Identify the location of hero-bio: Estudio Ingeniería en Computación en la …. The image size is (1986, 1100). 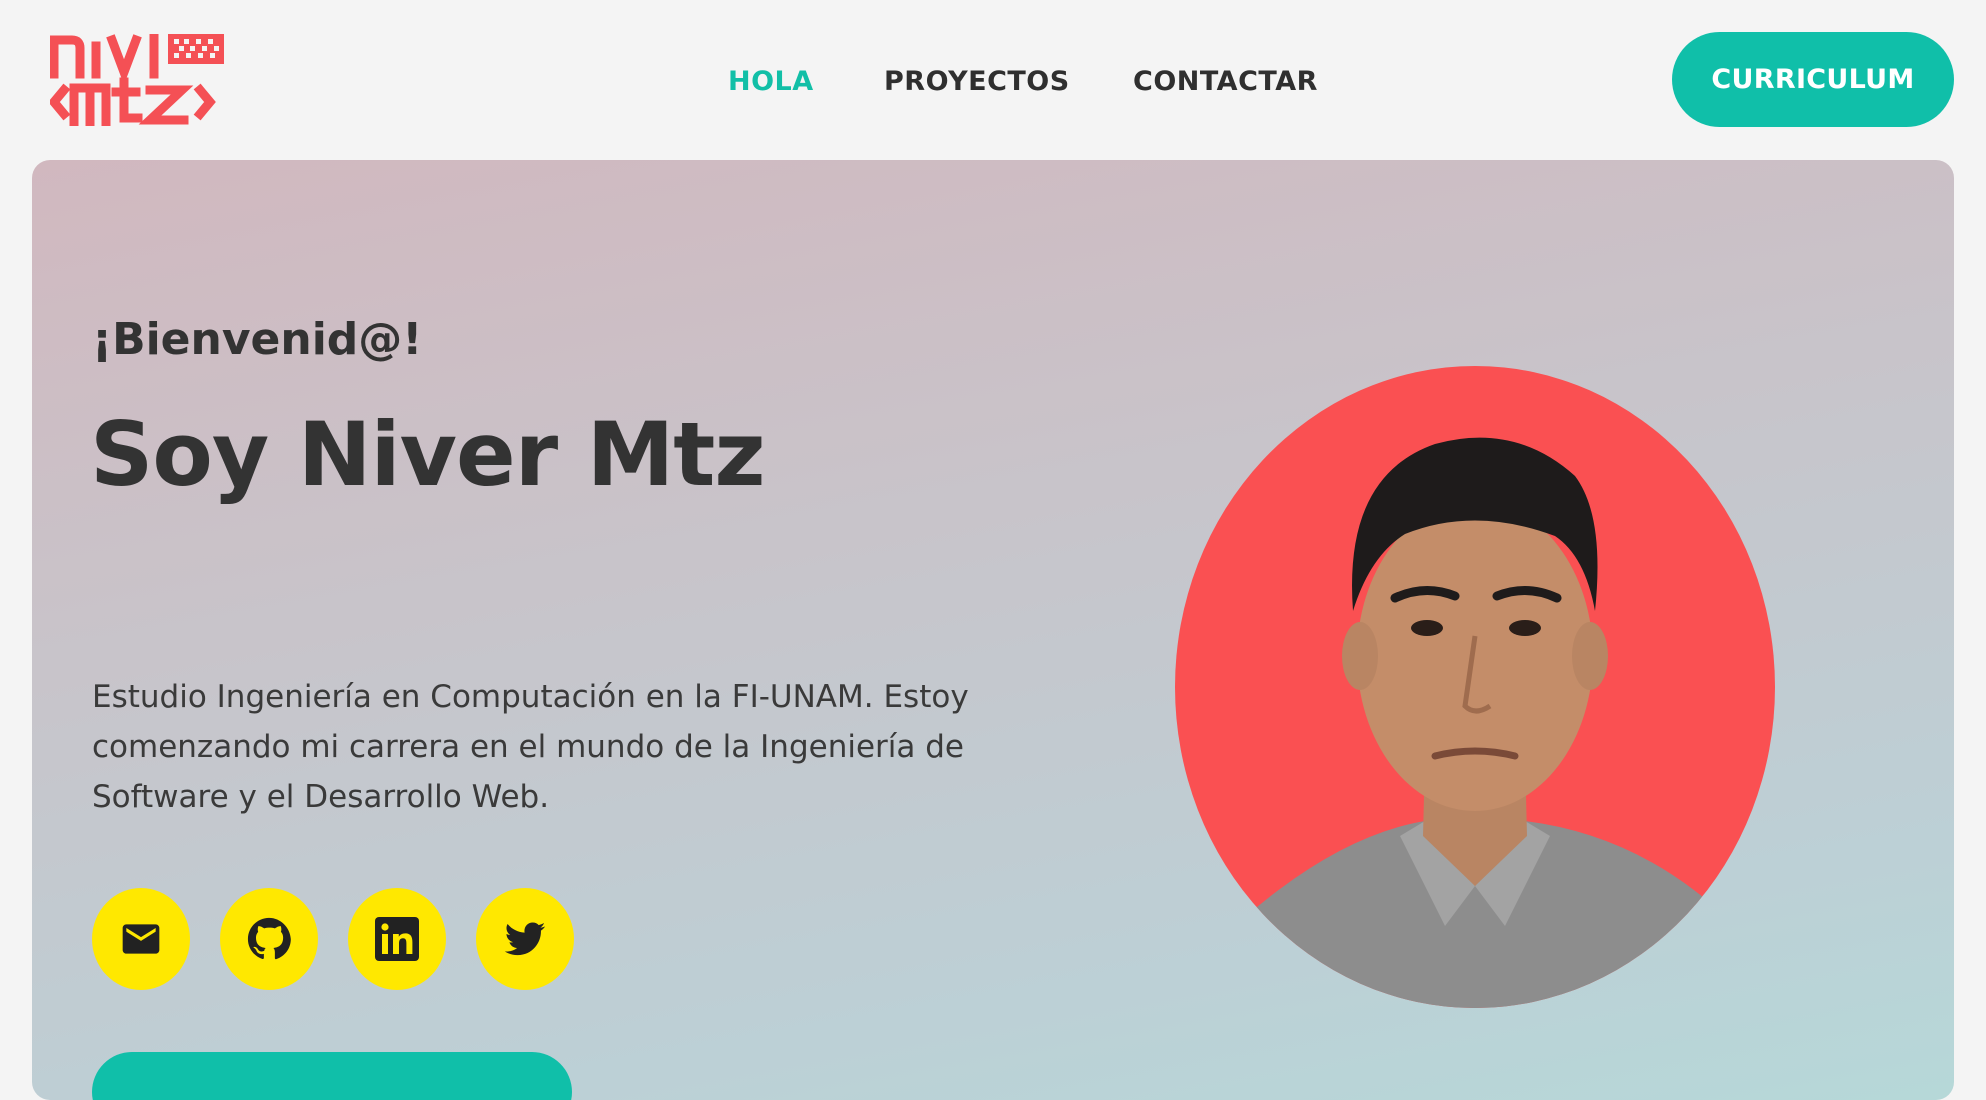
(530, 747).